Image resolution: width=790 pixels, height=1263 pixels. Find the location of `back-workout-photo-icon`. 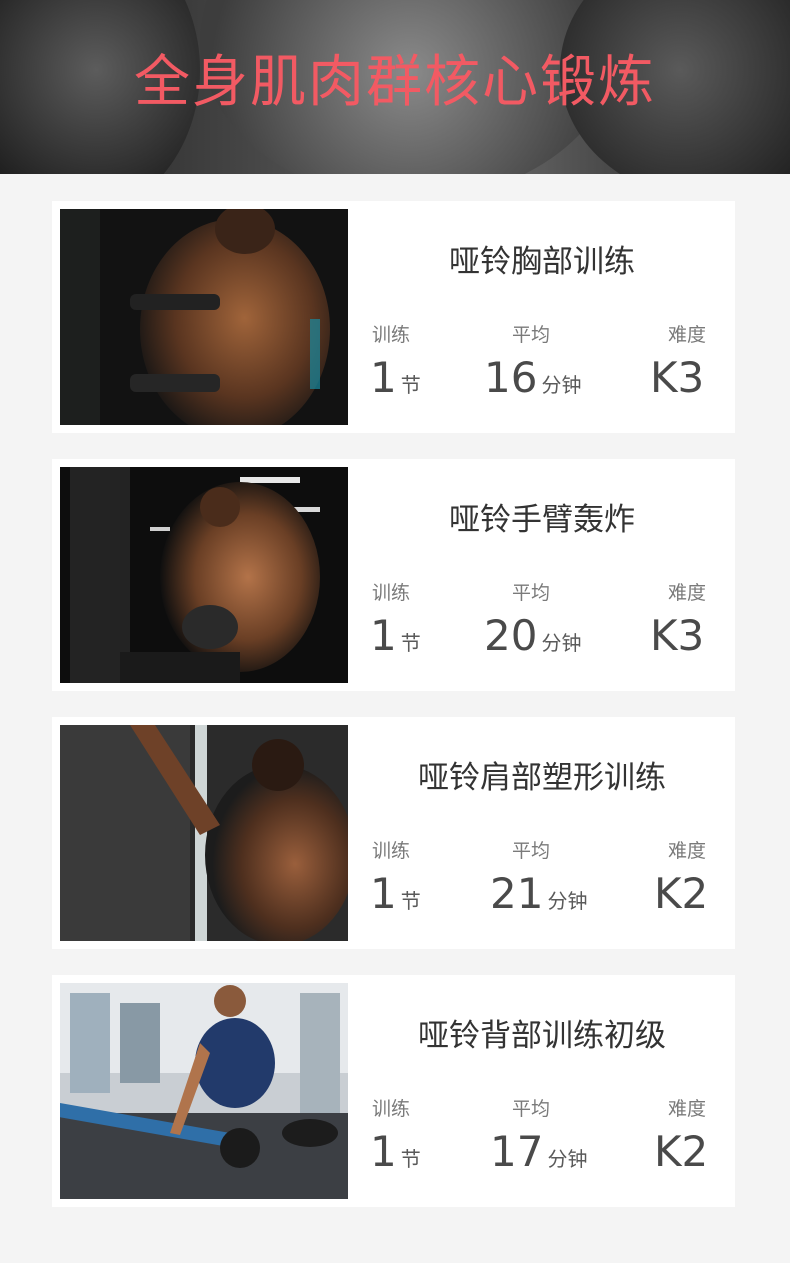

back-workout-photo-icon is located at coordinates (204, 1091).